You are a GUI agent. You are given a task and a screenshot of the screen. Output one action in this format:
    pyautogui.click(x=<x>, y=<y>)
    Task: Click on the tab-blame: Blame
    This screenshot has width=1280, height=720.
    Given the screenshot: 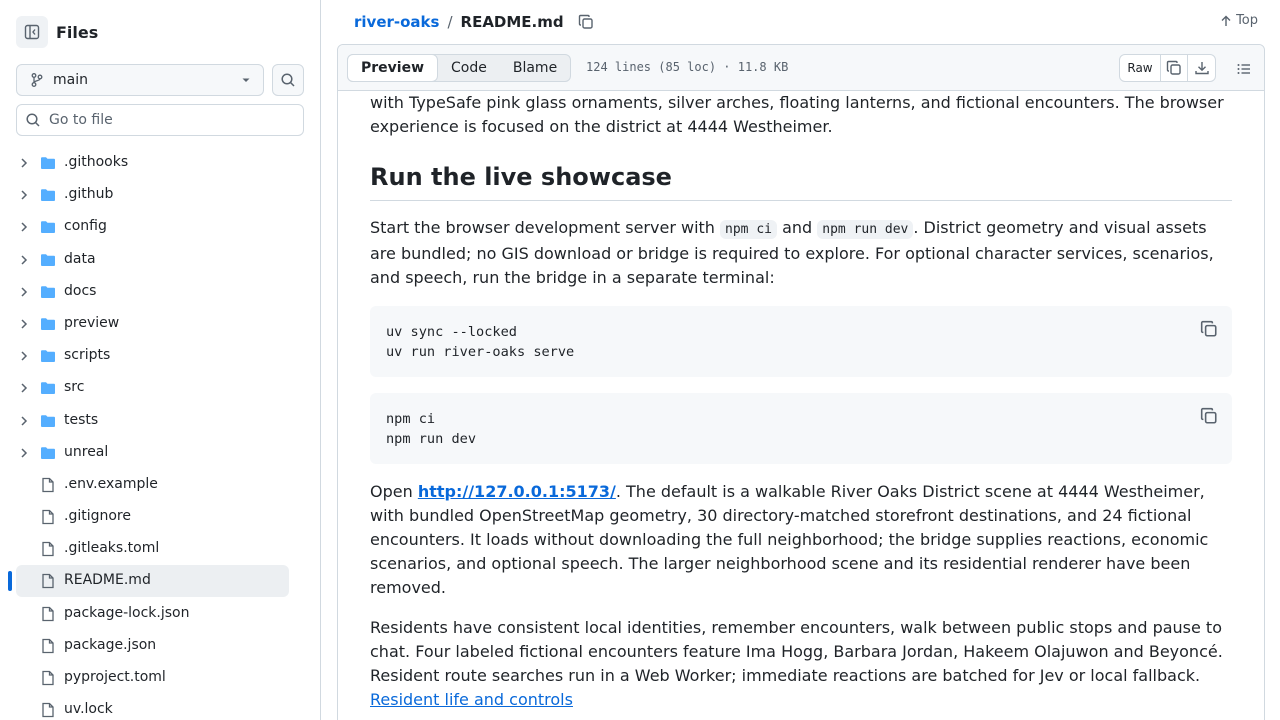 What is the action you would take?
    pyautogui.click(x=535, y=68)
    